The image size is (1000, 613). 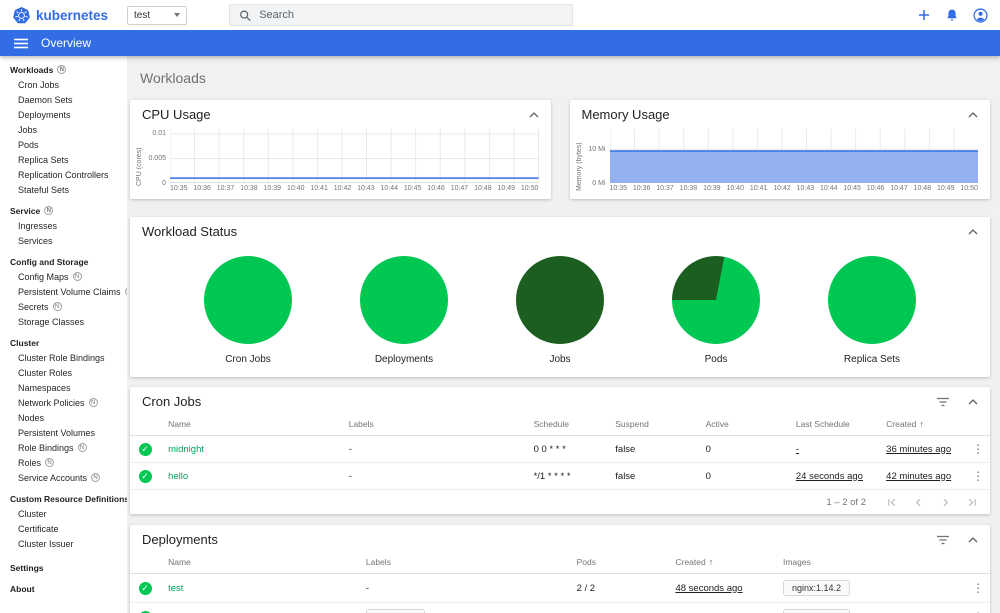 I want to click on column-header-images: Images, so click(x=869, y=563).